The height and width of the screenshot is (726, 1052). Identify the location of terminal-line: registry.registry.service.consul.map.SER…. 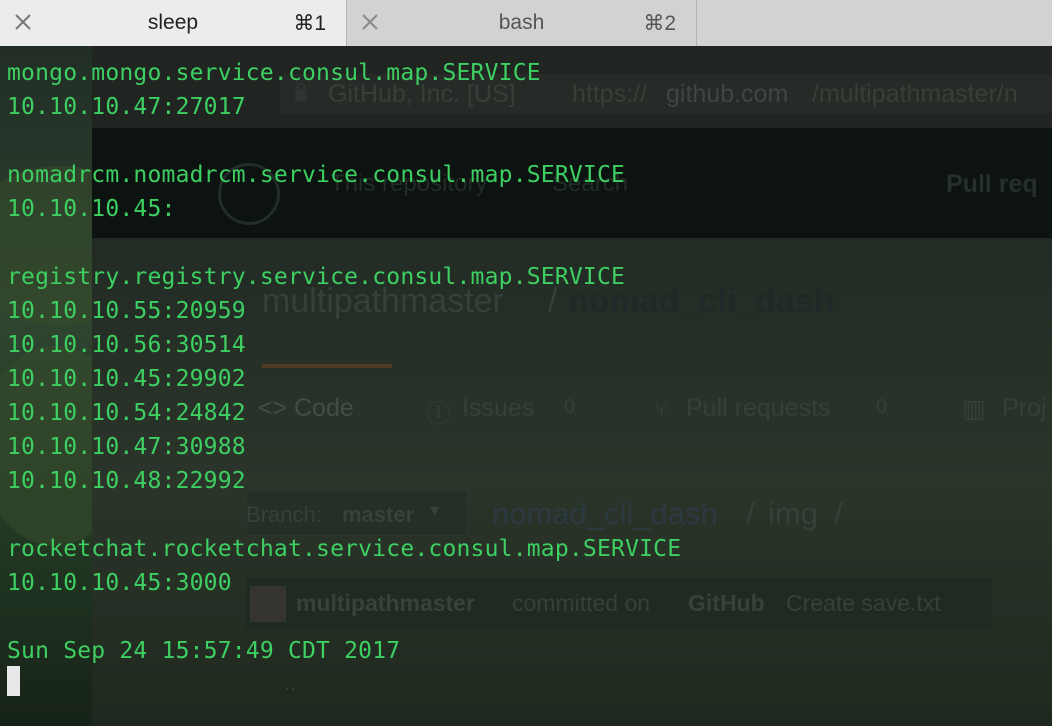
(316, 277).